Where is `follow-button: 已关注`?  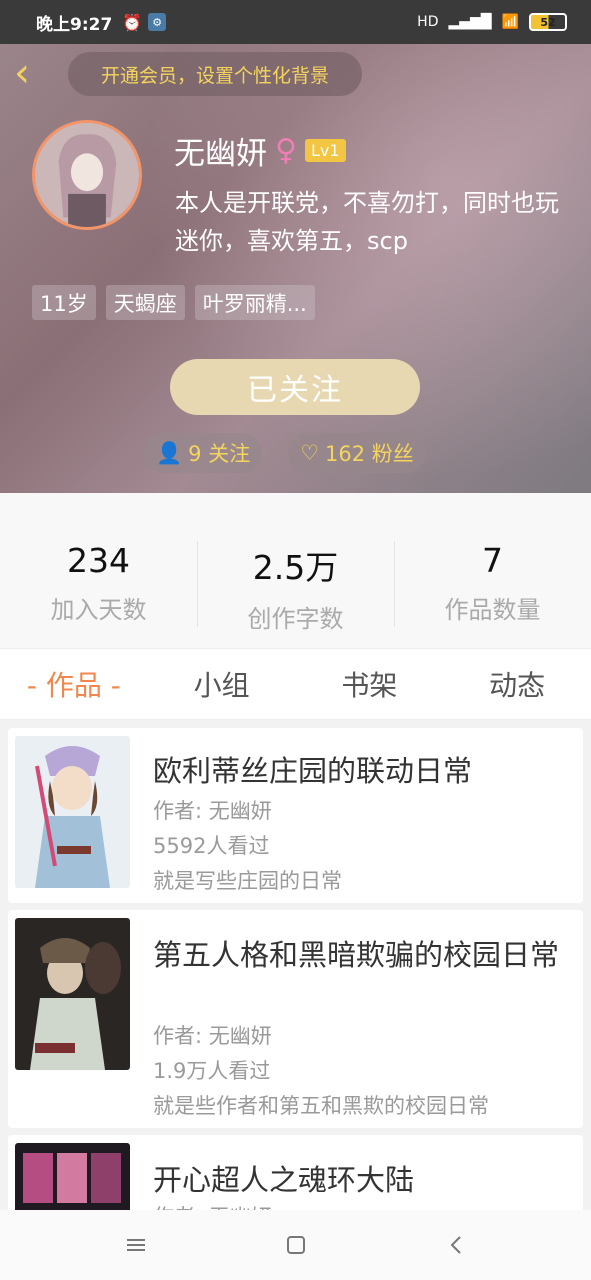
follow-button: 已关注 is located at coordinates (295, 387).